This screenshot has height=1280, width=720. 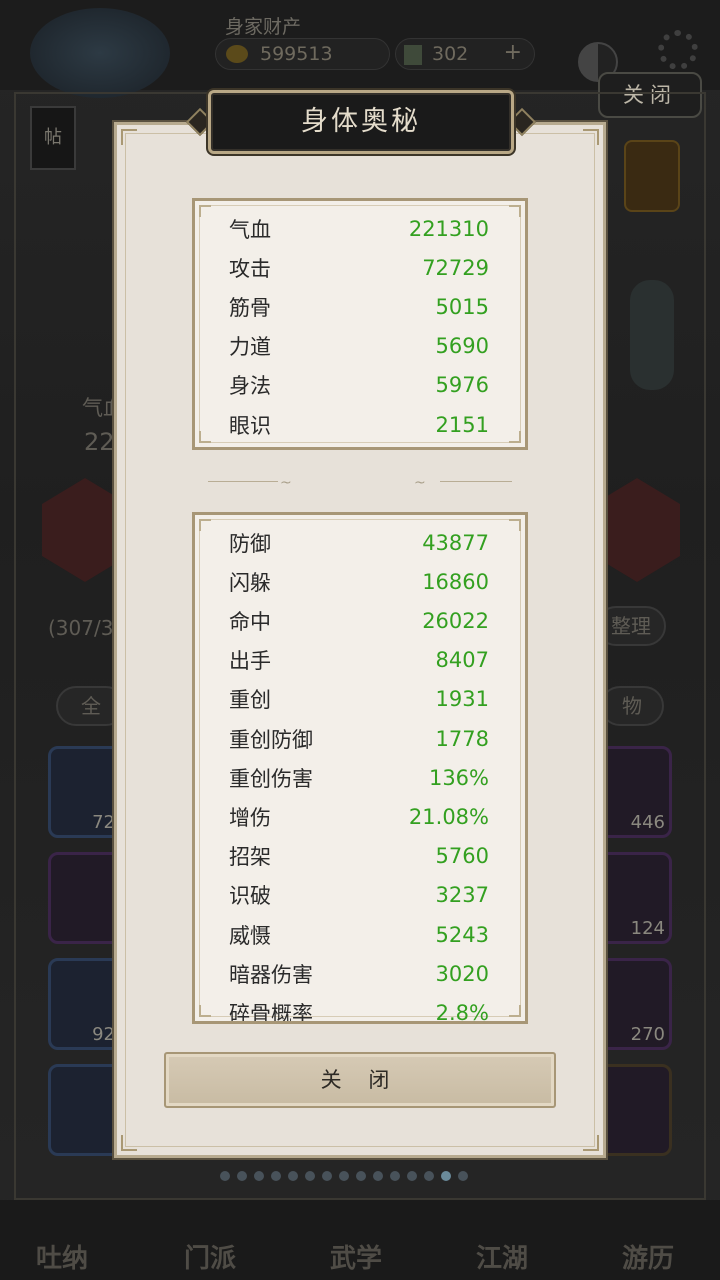 What do you see at coordinates (210, 1259) in the screenshot?
I see `nav-item-sect: 门派` at bounding box center [210, 1259].